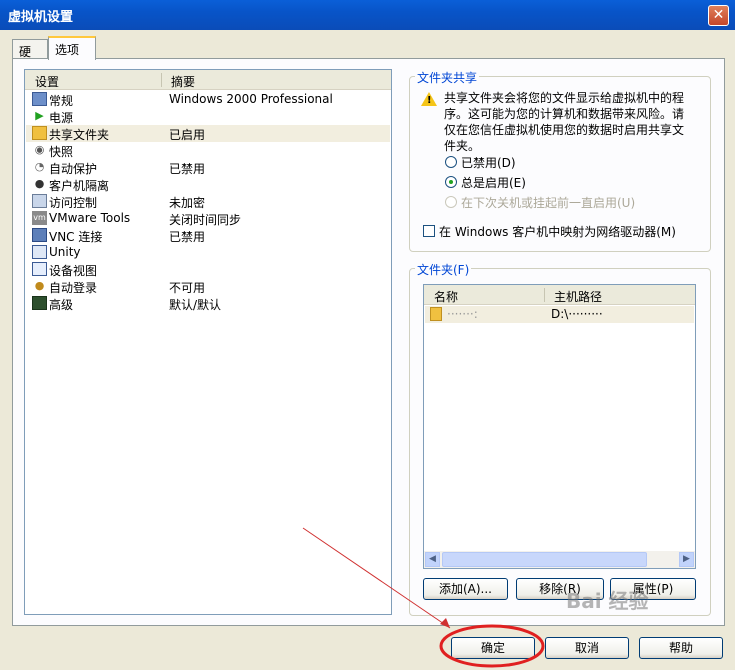 Image resolution: width=735 pixels, height=670 pixels. What do you see at coordinates (492, 646) in the screenshot?
I see `annotation-circle` at bounding box center [492, 646].